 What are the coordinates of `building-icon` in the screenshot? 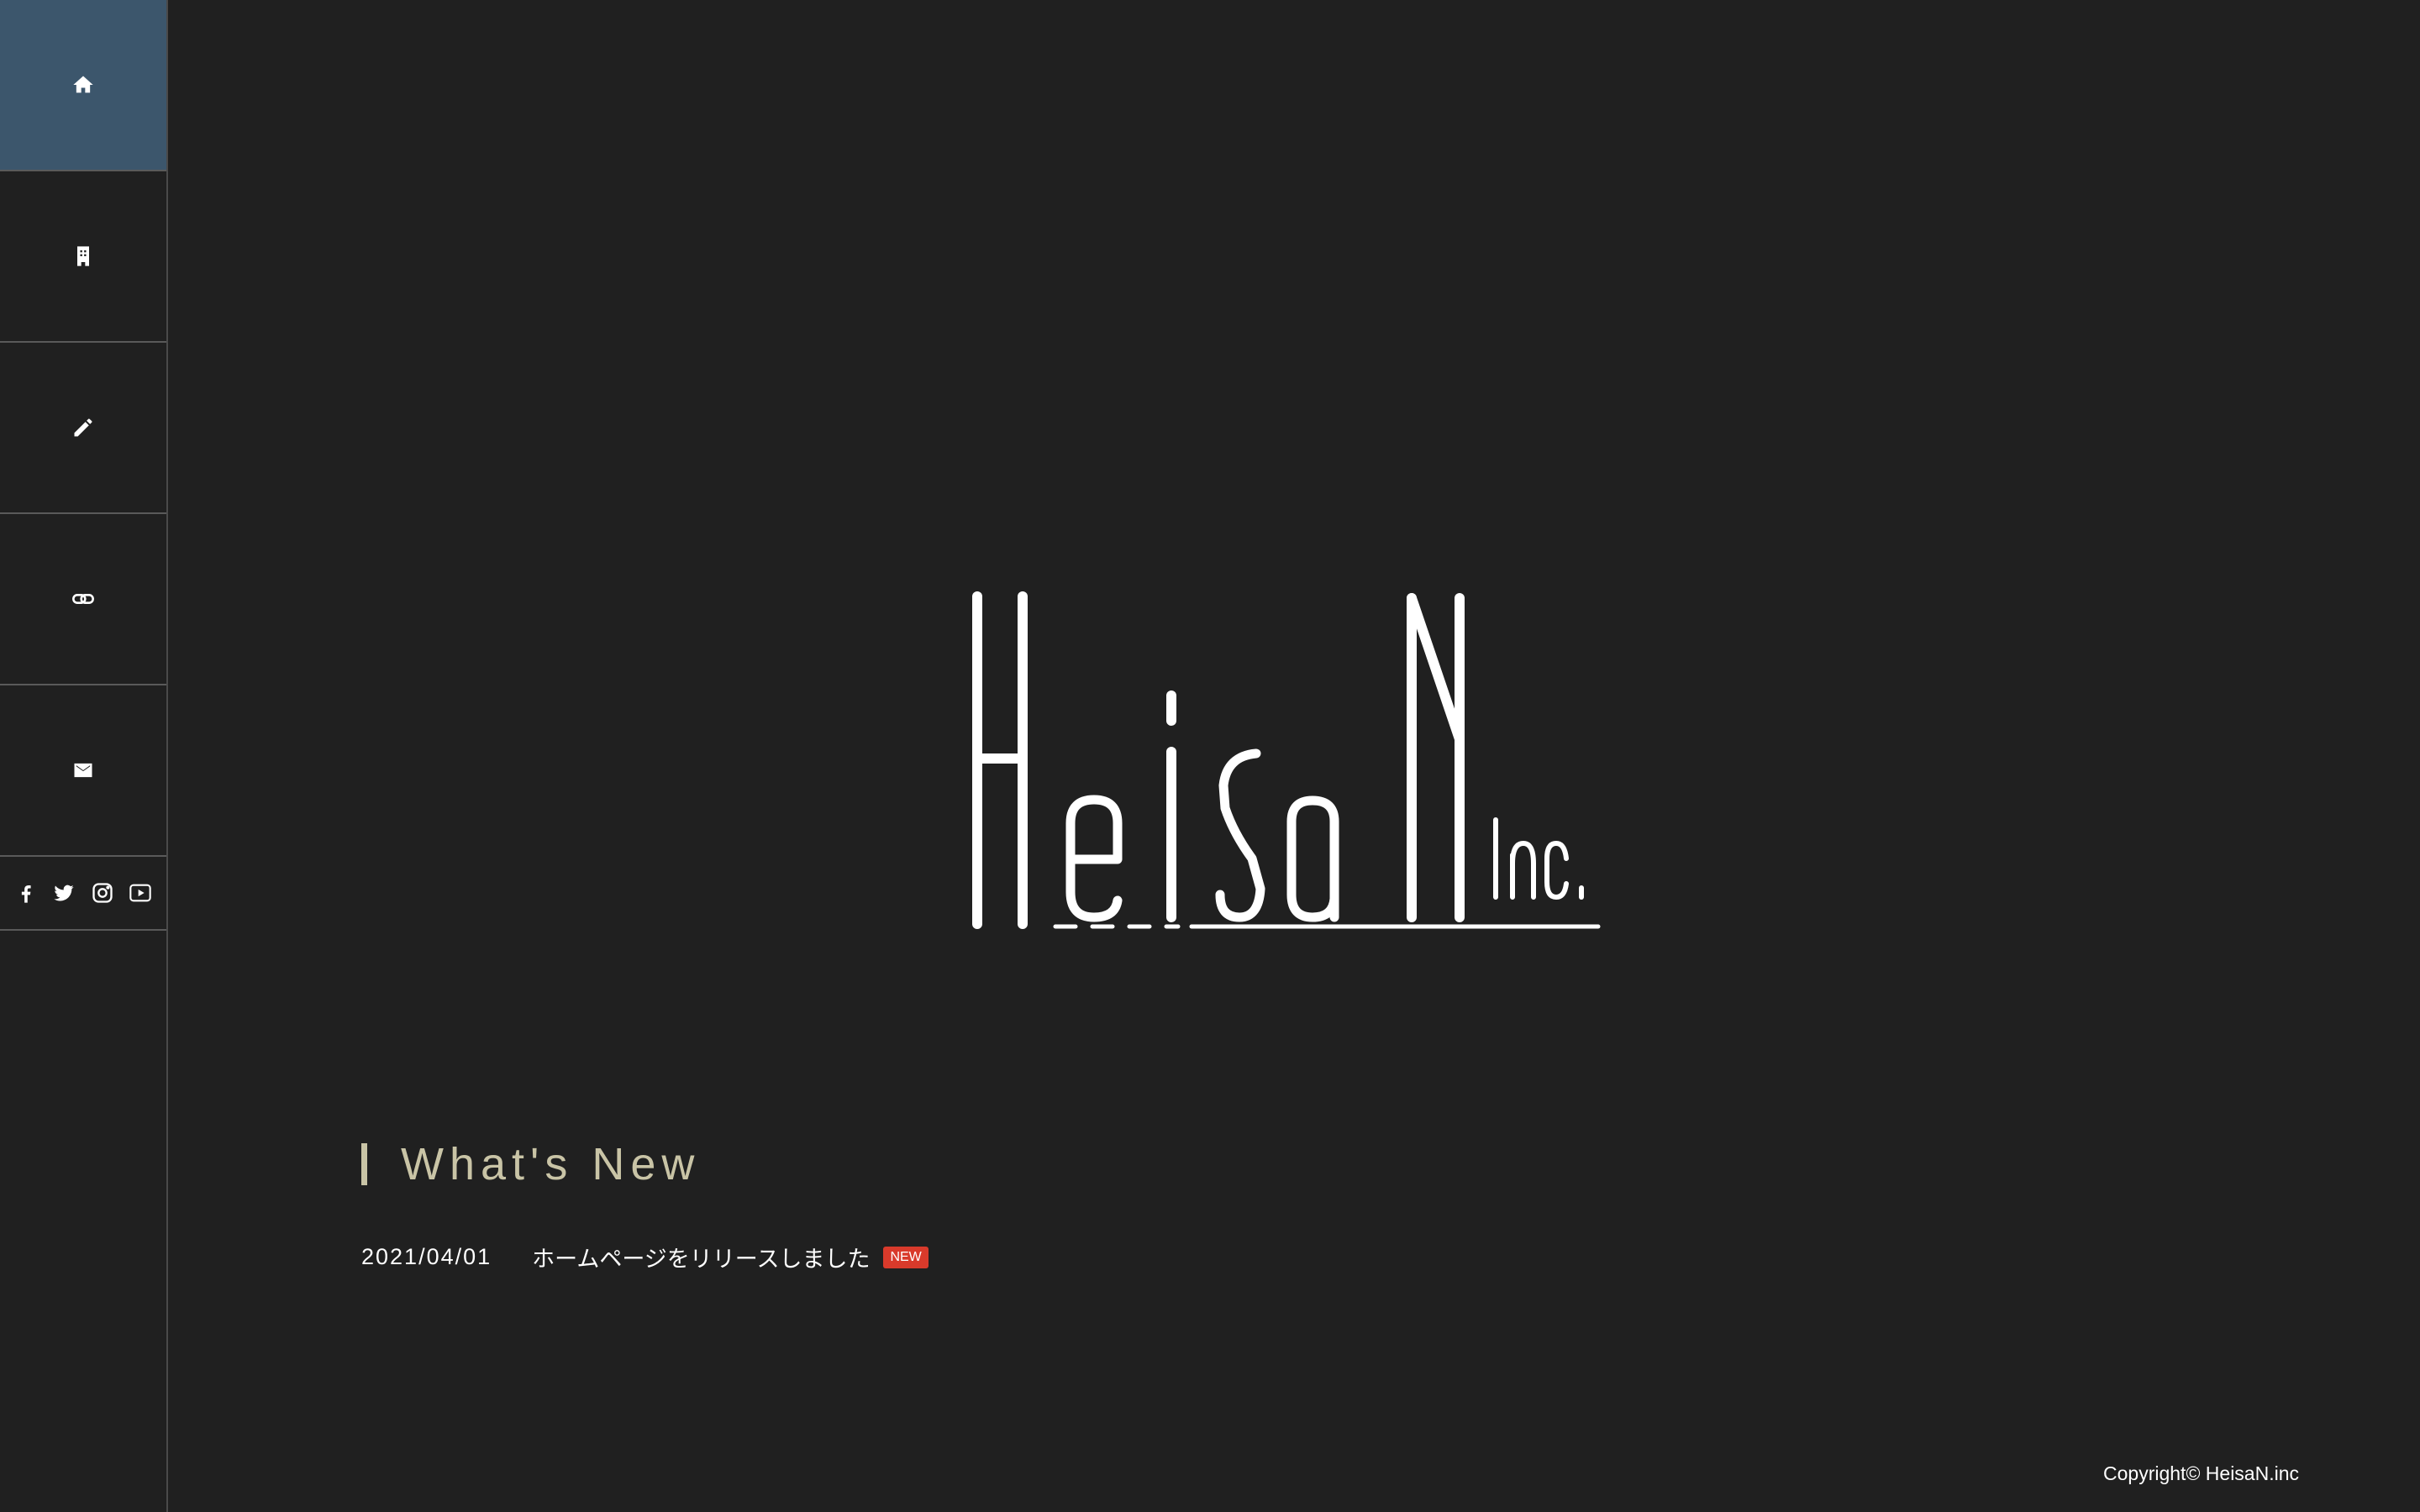 It's located at (83, 256).